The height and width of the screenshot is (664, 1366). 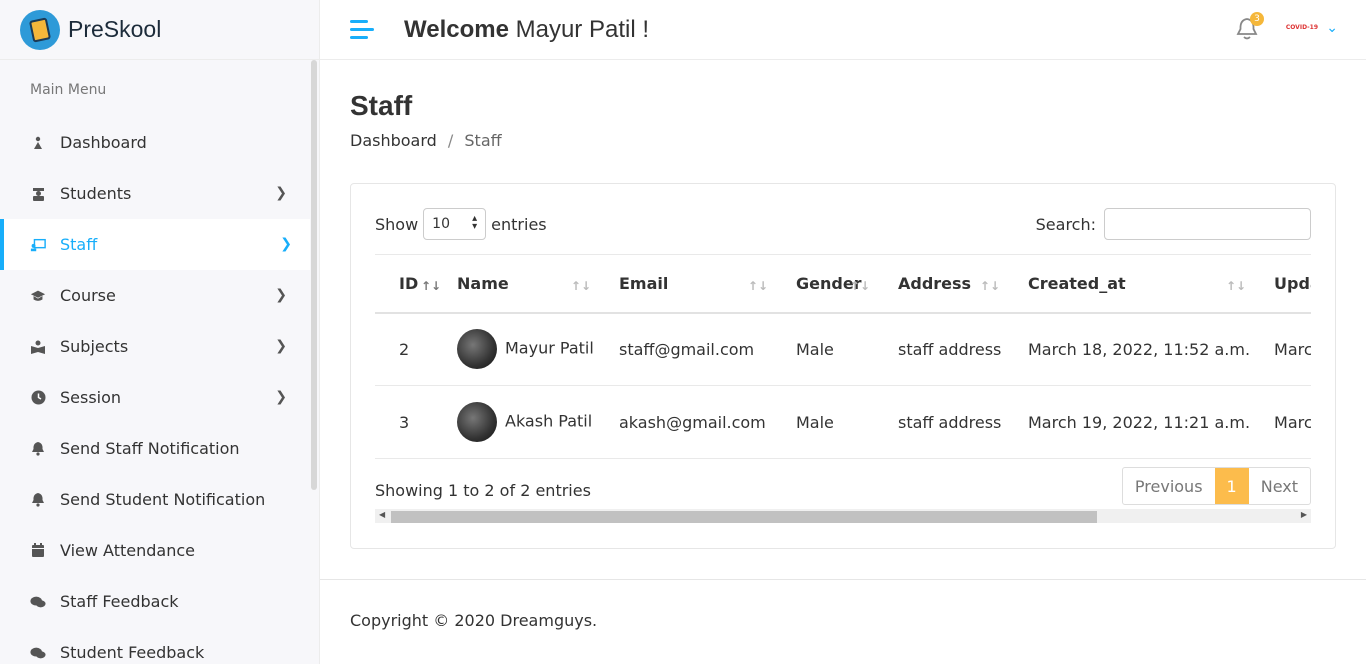 I want to click on column-header-name: Name ↑↓, so click(x=514, y=284).